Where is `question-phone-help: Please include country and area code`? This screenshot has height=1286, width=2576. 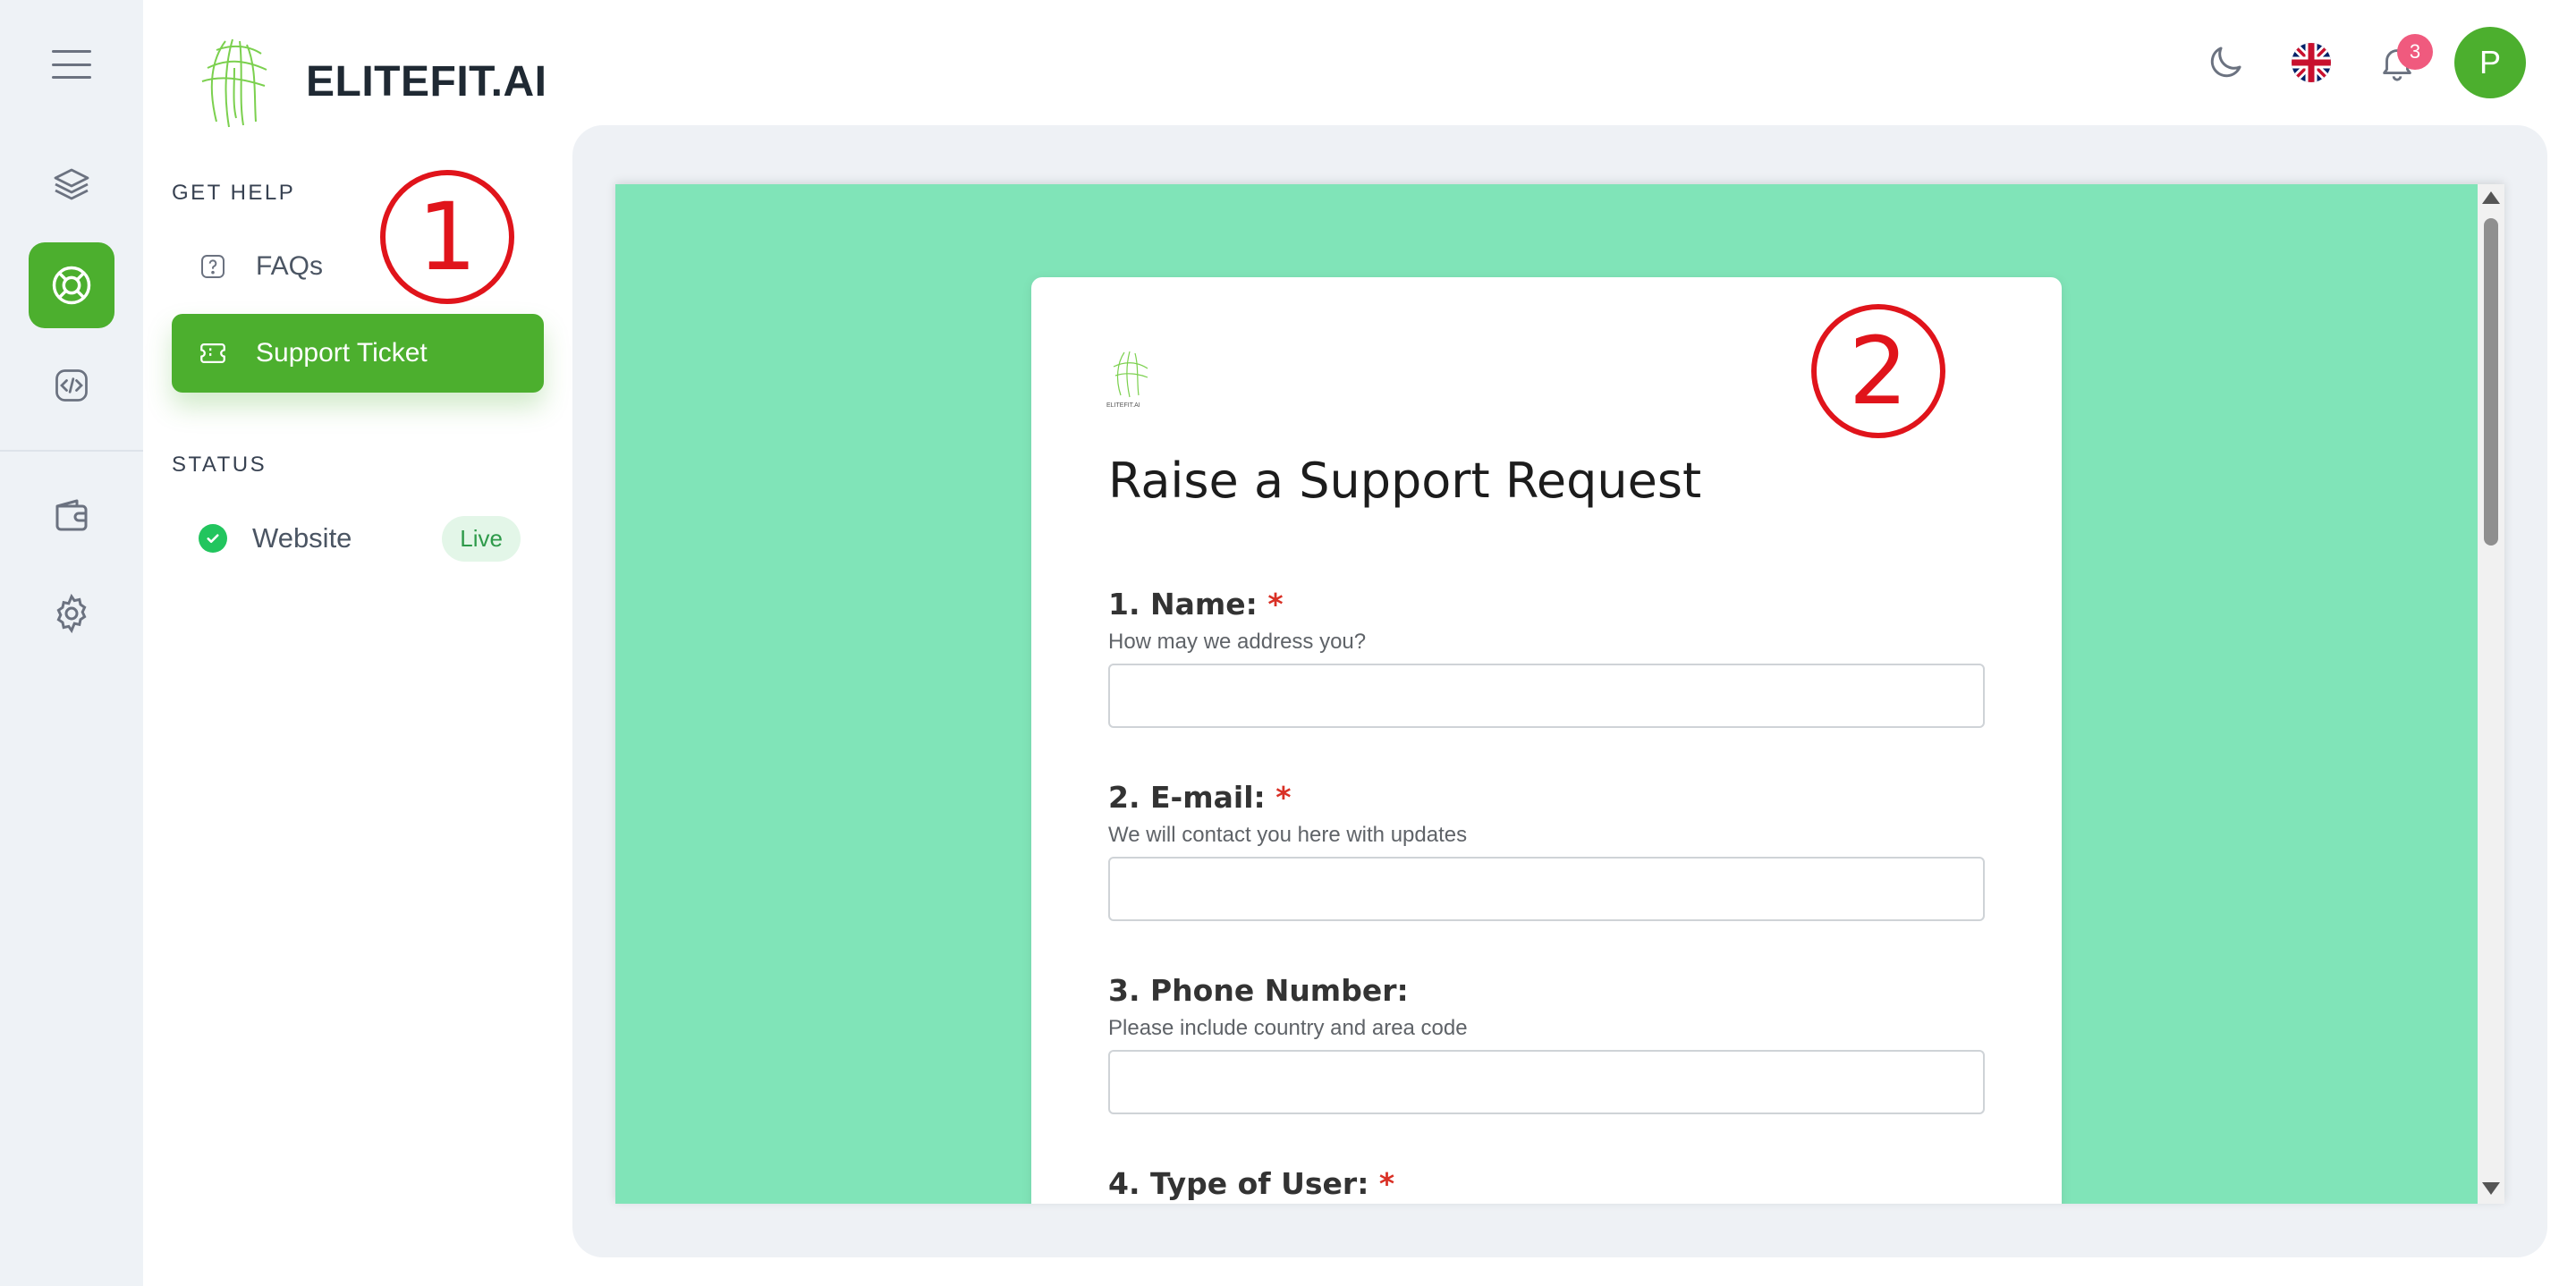 question-phone-help: Please include country and area code is located at coordinates (1288, 1028).